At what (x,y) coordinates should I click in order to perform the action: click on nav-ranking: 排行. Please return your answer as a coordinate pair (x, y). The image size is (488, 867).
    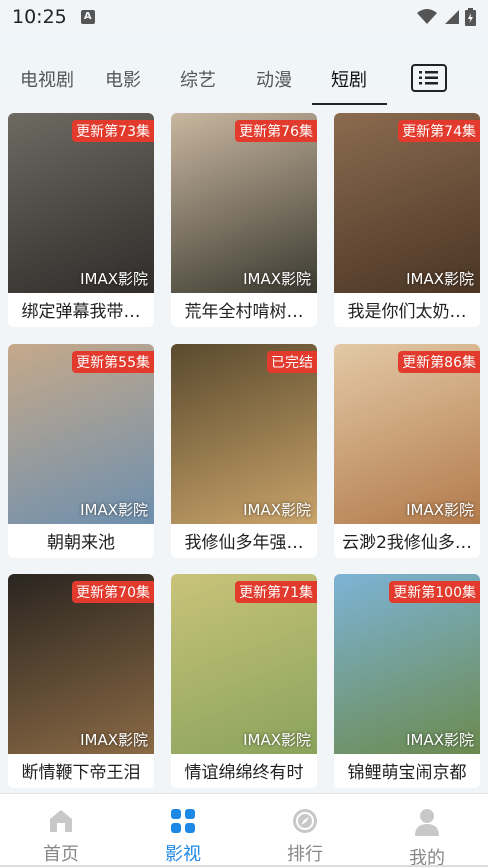
    Looking at the image, I should click on (305, 830).